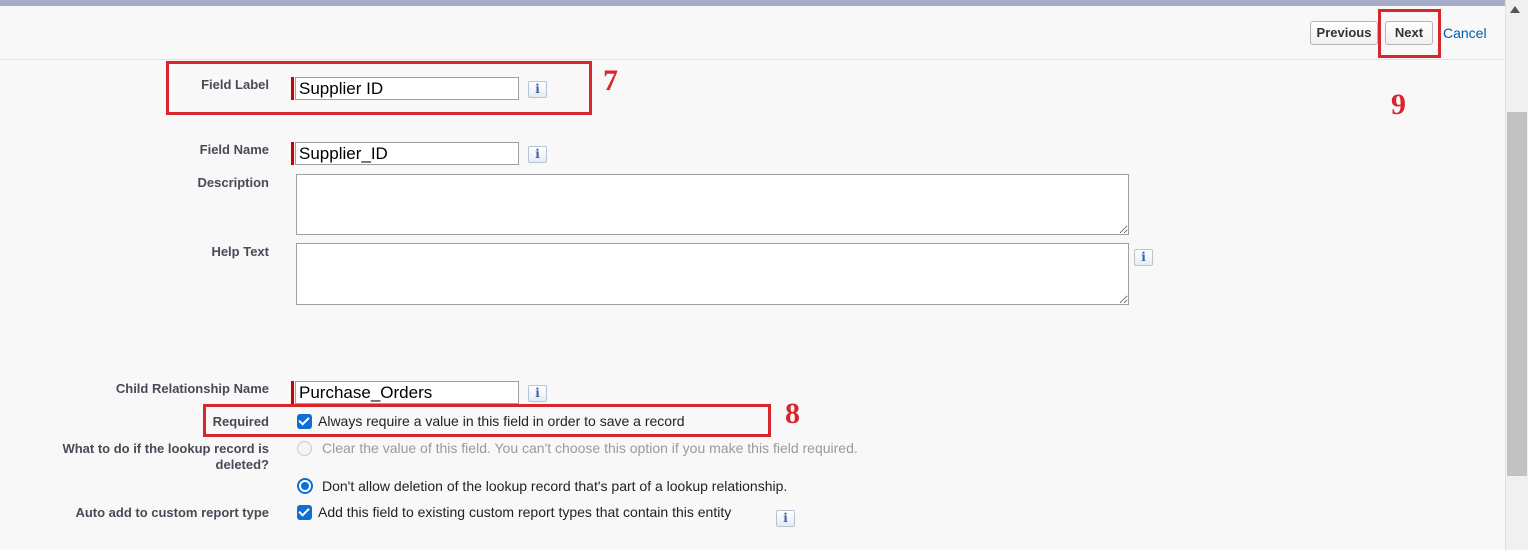  Describe the element at coordinates (752, 33) in the screenshot. I see `button-bar` at that location.